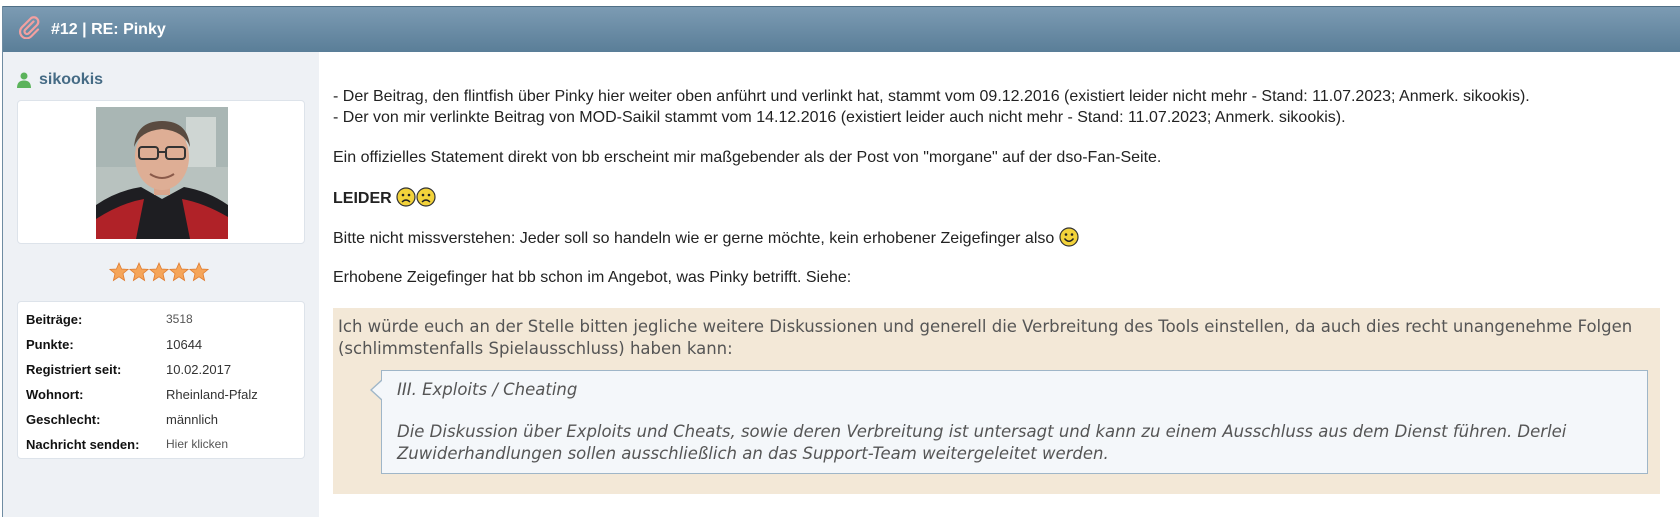 This screenshot has height=517, width=1680. What do you see at coordinates (71, 80) in the screenshot?
I see `author-username: sikookis` at bounding box center [71, 80].